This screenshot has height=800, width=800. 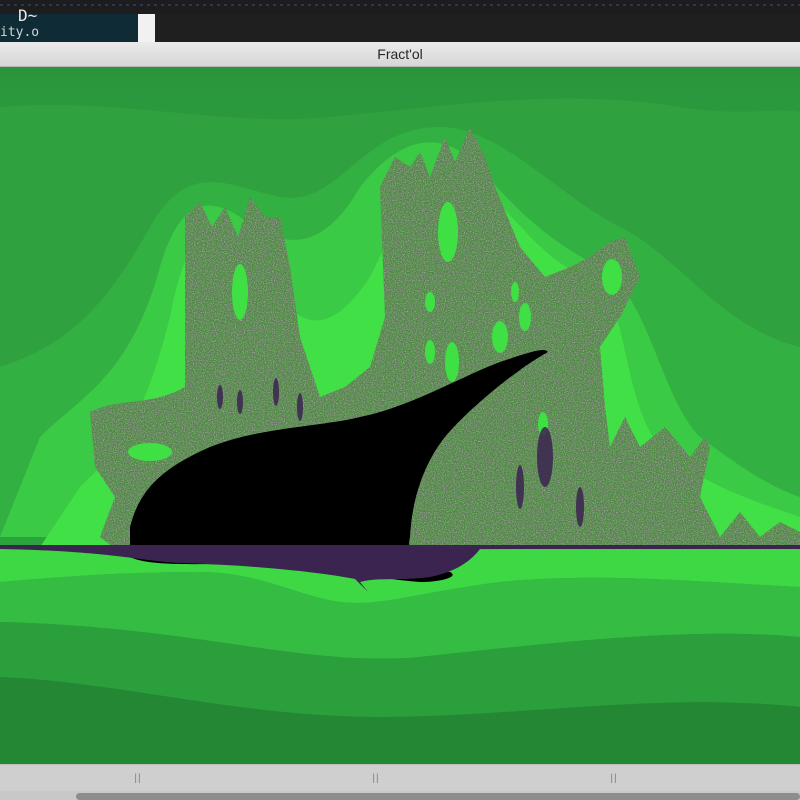 I want to click on window-title: Fract'ol, so click(x=400, y=54).